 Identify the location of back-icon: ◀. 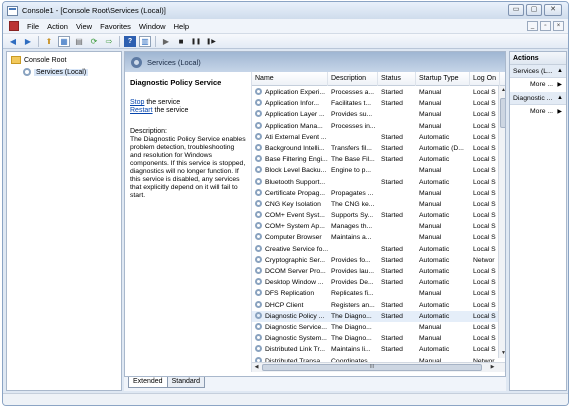
(13, 41).